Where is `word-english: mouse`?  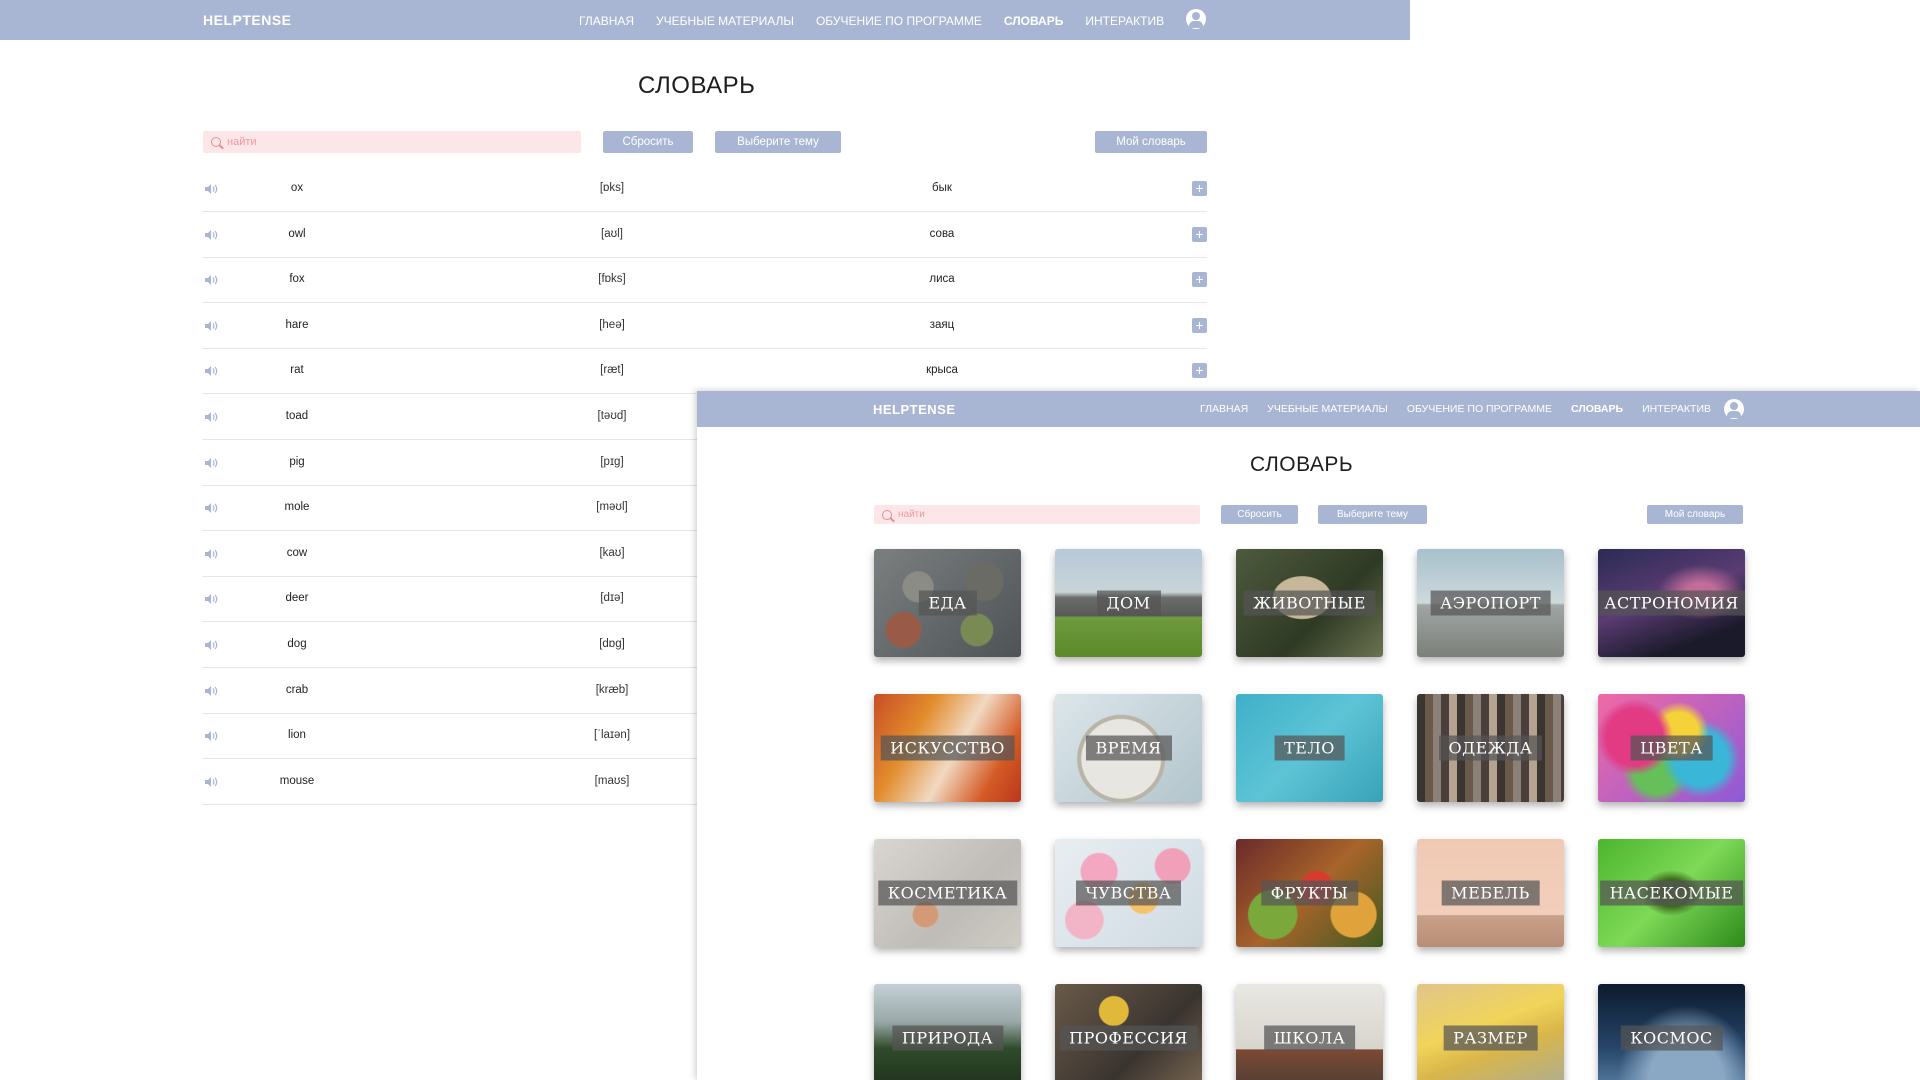
word-english: mouse is located at coordinates (297, 780).